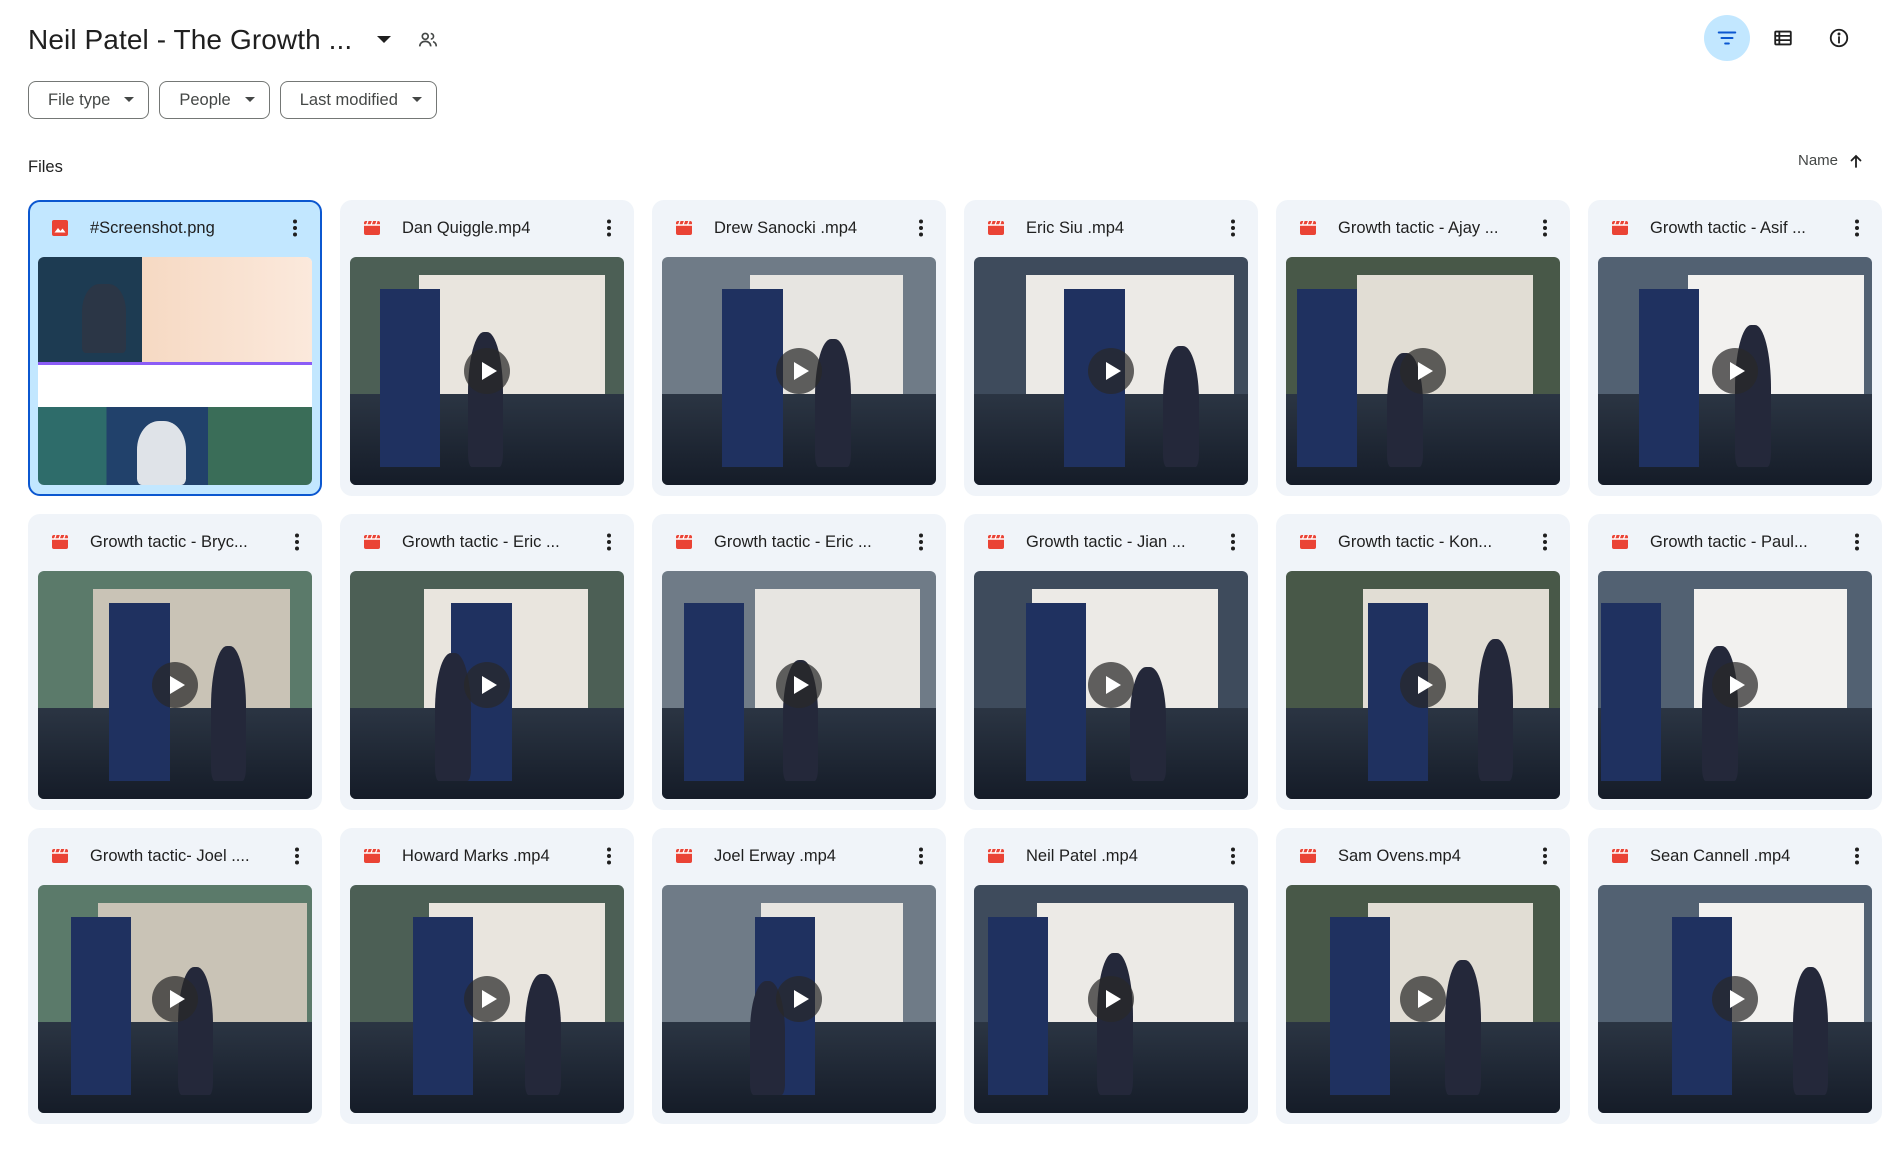 The width and height of the screenshot is (1892, 1158). I want to click on people-icon, so click(428, 40).